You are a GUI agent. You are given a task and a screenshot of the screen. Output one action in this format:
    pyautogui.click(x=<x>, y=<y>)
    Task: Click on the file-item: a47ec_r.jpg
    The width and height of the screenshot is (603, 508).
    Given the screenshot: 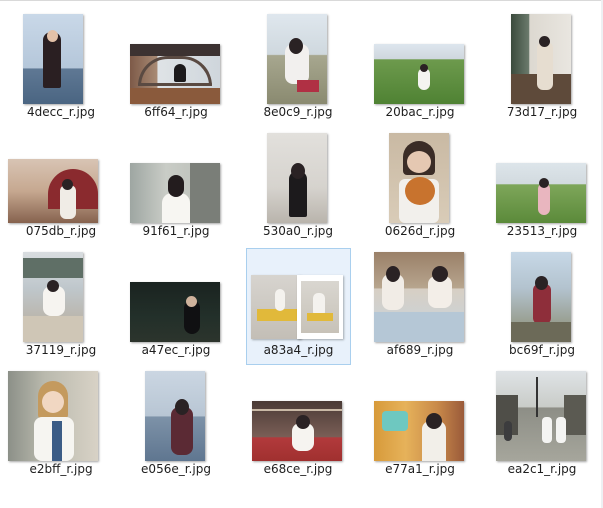 What is the action you would take?
    pyautogui.click(x=176, y=307)
    